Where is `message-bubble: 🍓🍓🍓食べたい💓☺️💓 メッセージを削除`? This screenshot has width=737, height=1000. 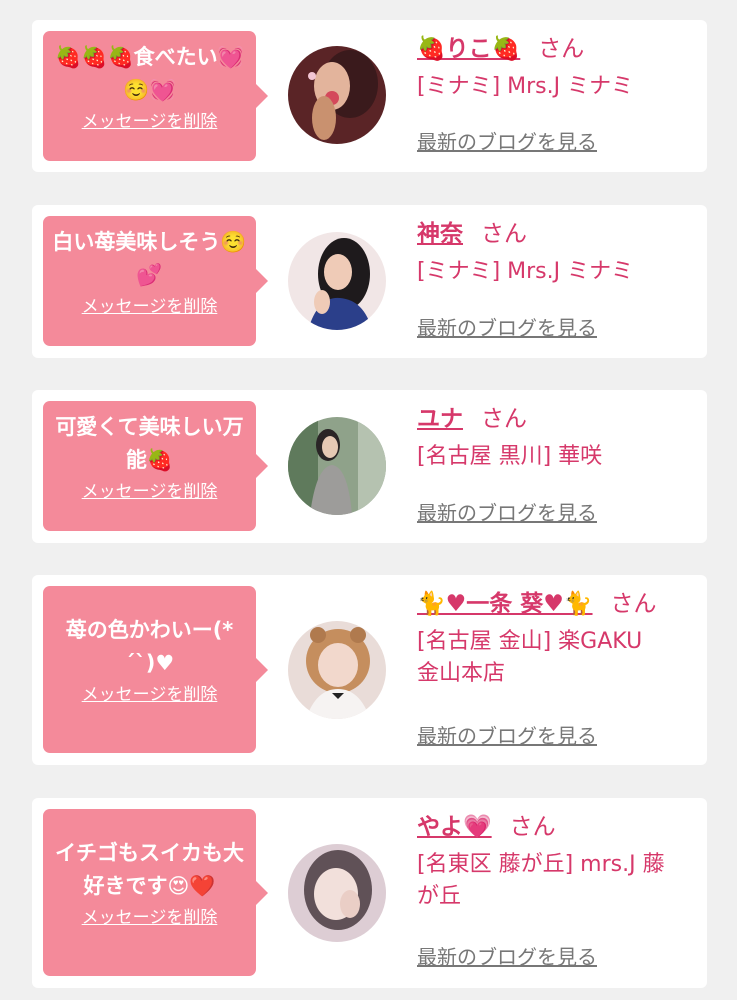
message-bubble: 🍓🍓🍓食べたい💓☺️💓 メッセージを削除 is located at coordinates (155, 96).